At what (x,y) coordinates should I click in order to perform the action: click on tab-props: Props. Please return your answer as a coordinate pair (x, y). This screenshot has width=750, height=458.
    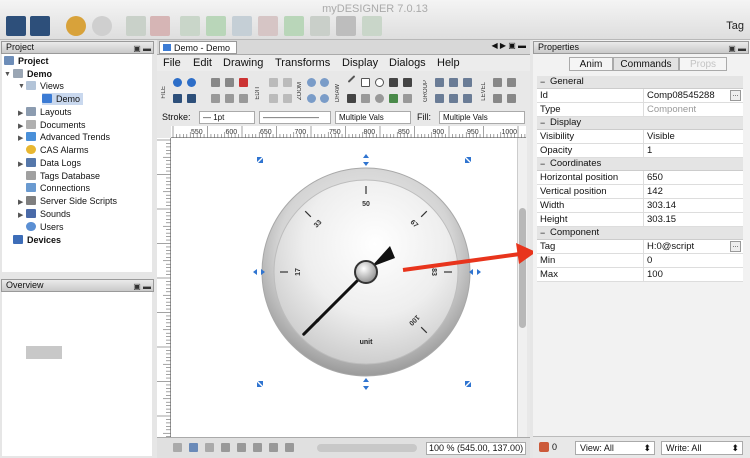
    Looking at the image, I should click on (703, 64).